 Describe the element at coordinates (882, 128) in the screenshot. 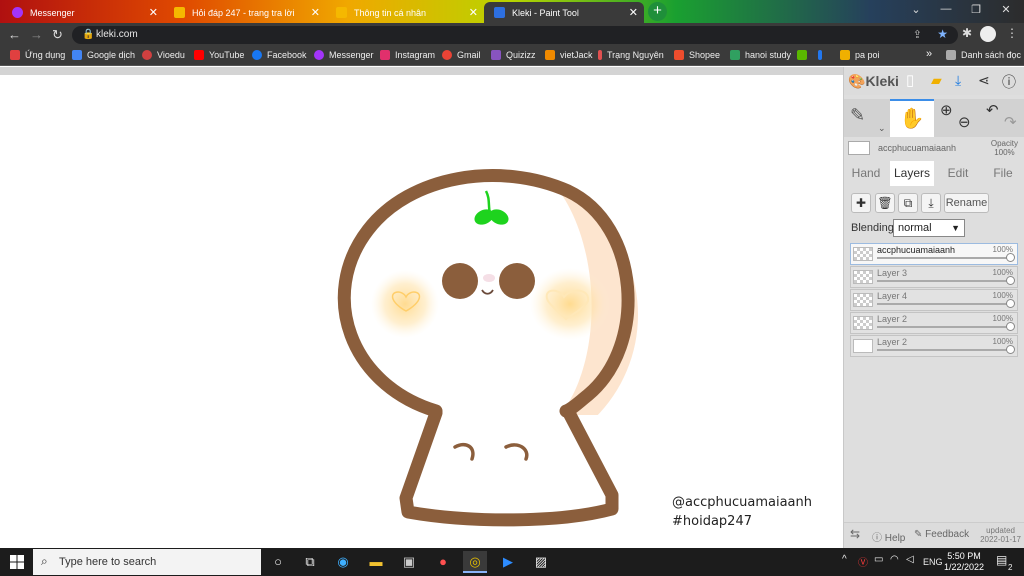

I see `chevron-down-icon: ⌄` at that location.